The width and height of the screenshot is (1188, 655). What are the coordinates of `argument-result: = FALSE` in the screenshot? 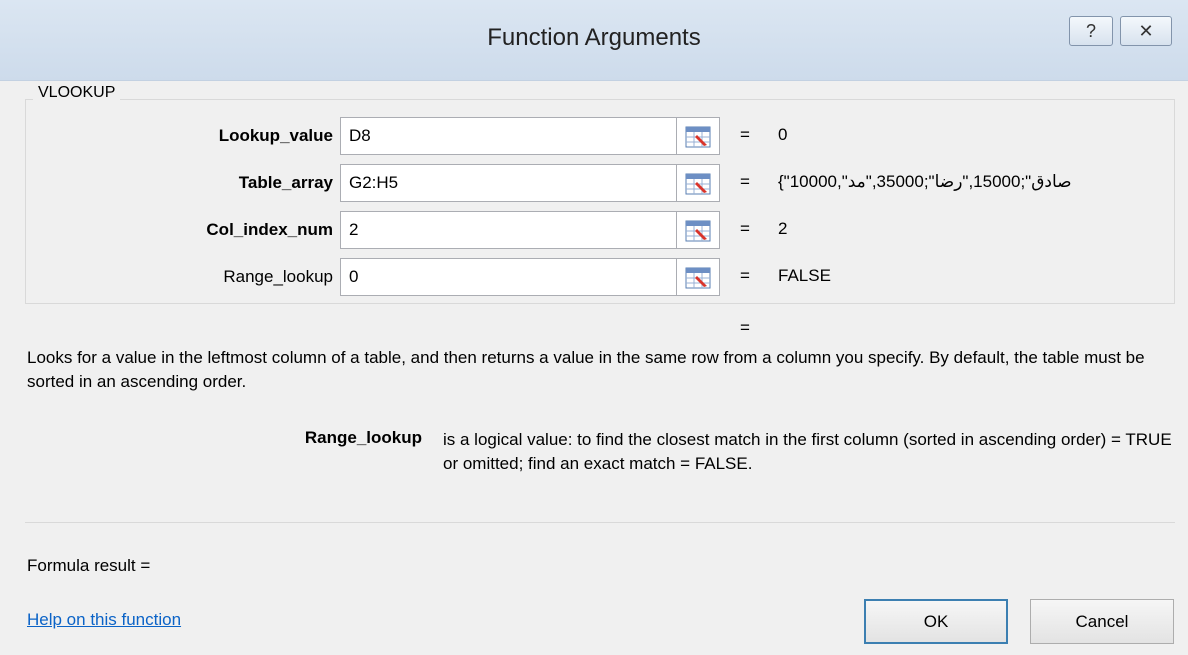 It's located at (785, 275).